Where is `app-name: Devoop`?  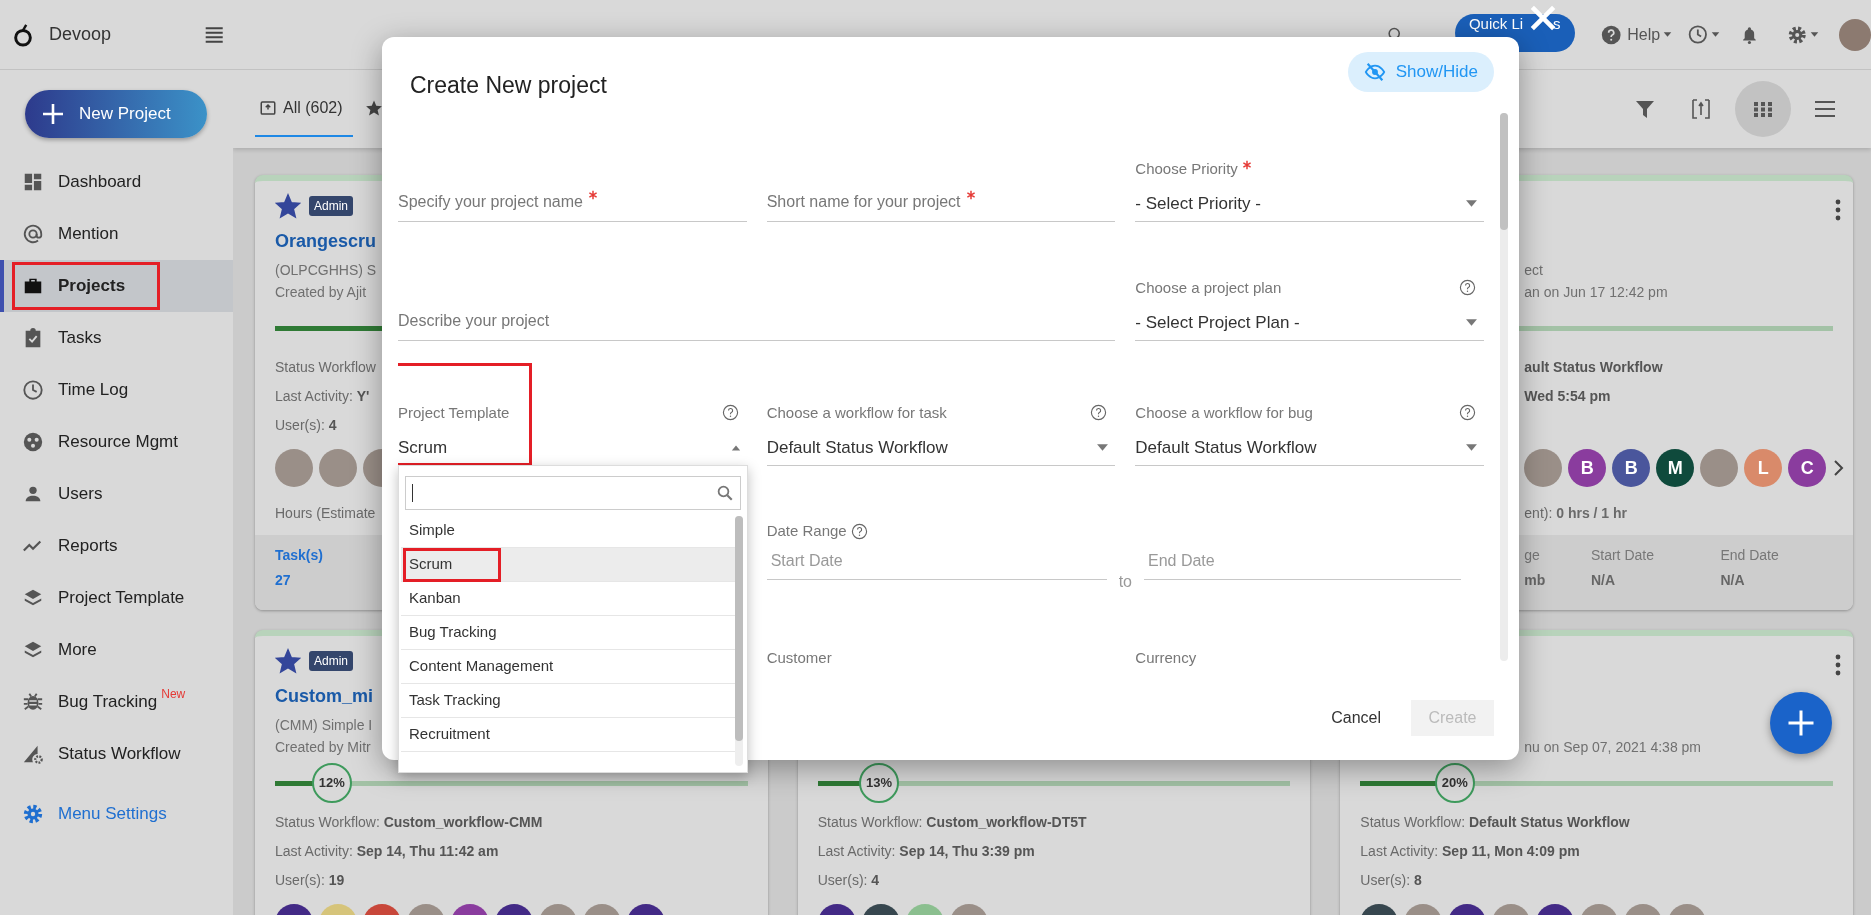
app-name: Devoop is located at coordinates (80, 34).